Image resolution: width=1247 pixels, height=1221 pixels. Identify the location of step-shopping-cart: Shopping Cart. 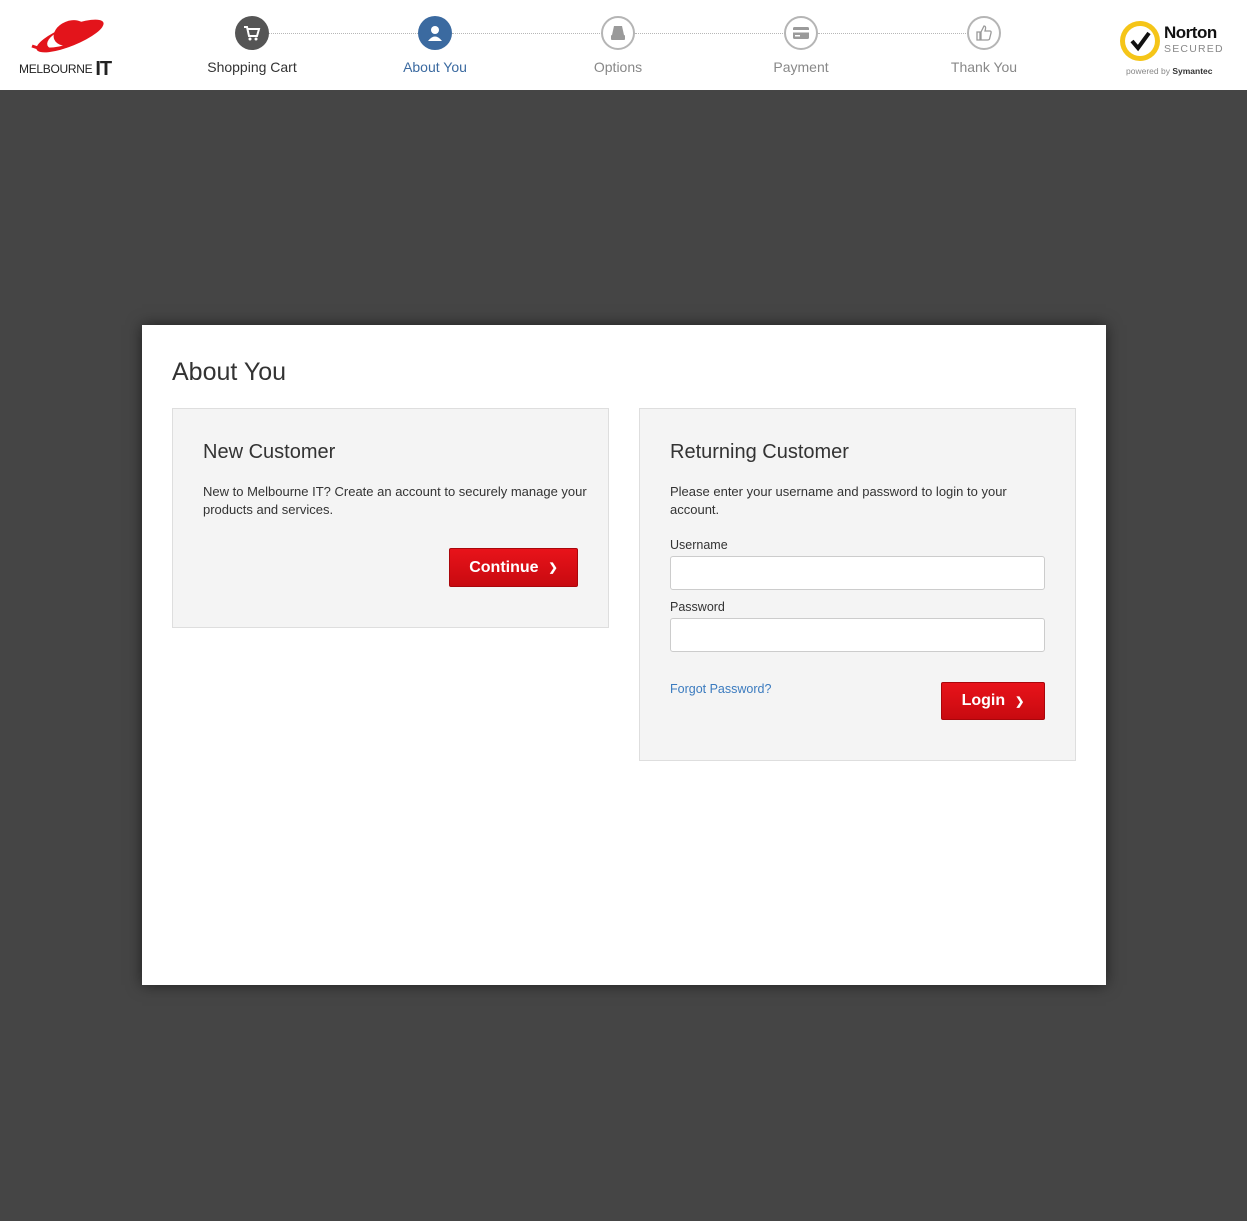
(252, 45).